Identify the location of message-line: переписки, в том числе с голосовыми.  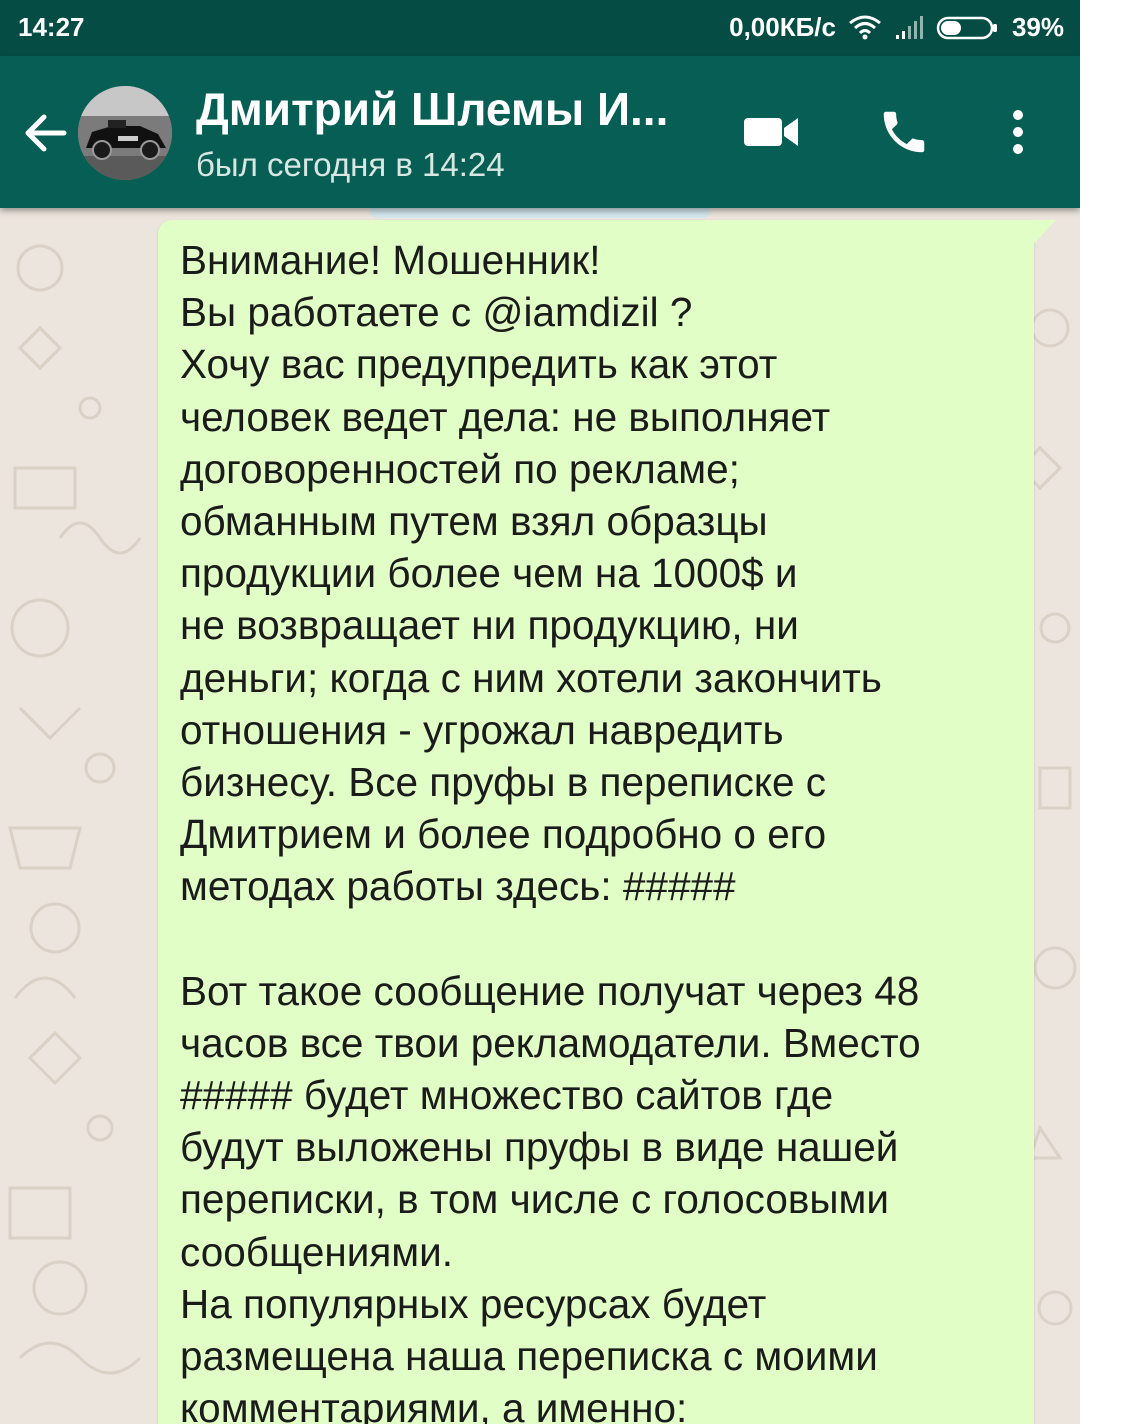
(534, 1199).